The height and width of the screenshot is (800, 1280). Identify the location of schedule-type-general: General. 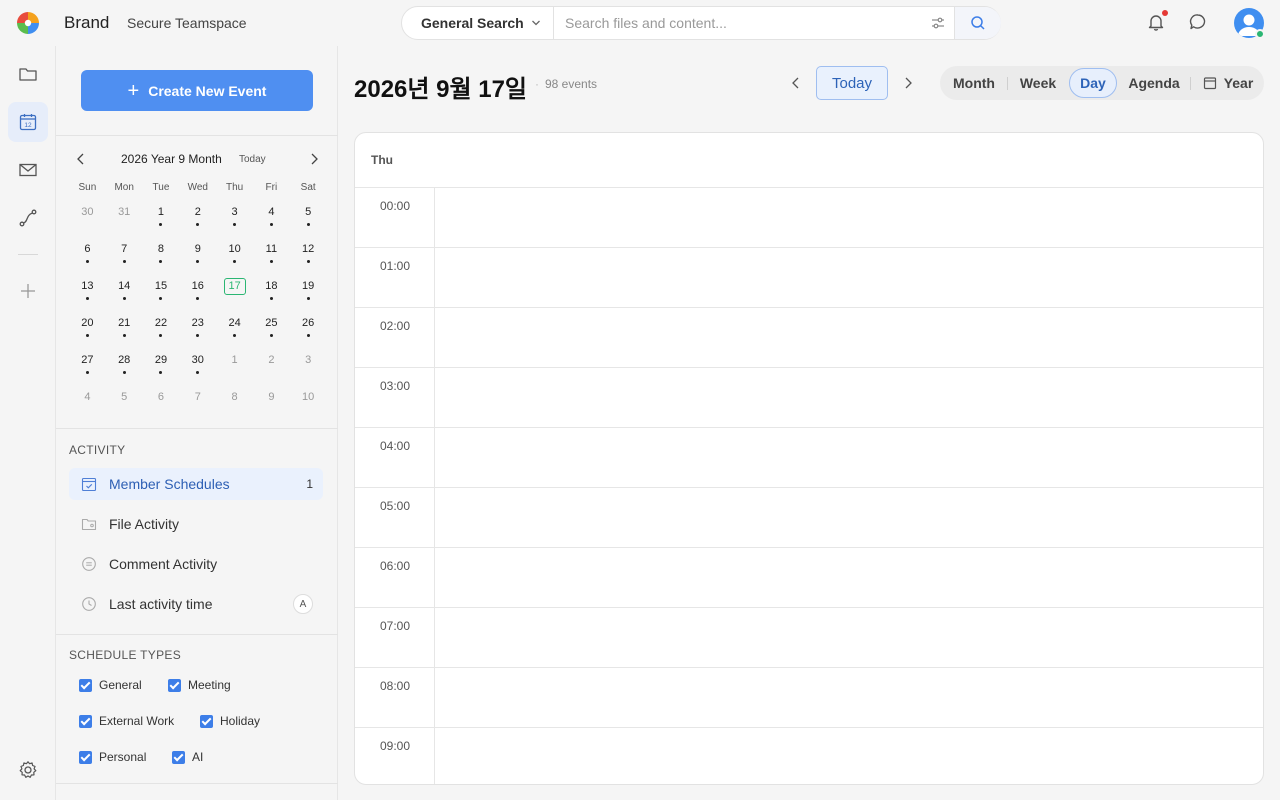
(110, 685).